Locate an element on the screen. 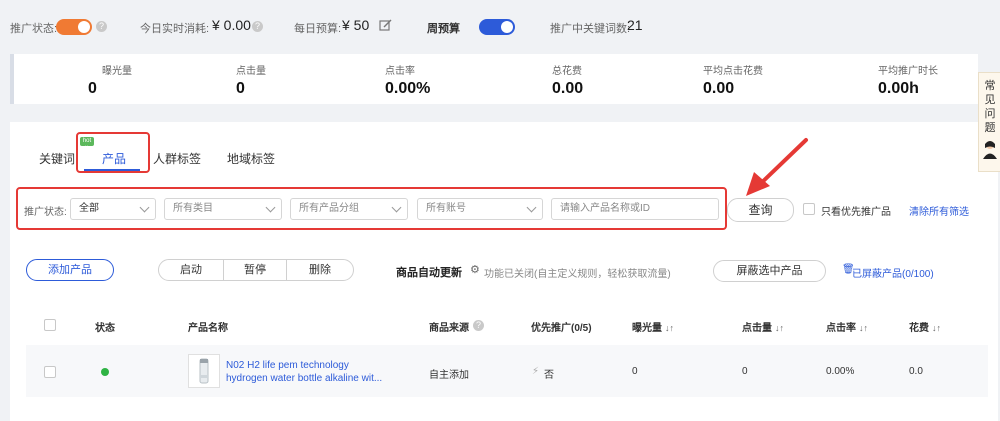 This screenshot has height=421, width=1000. row-cost: 0.0 is located at coordinates (916, 371).